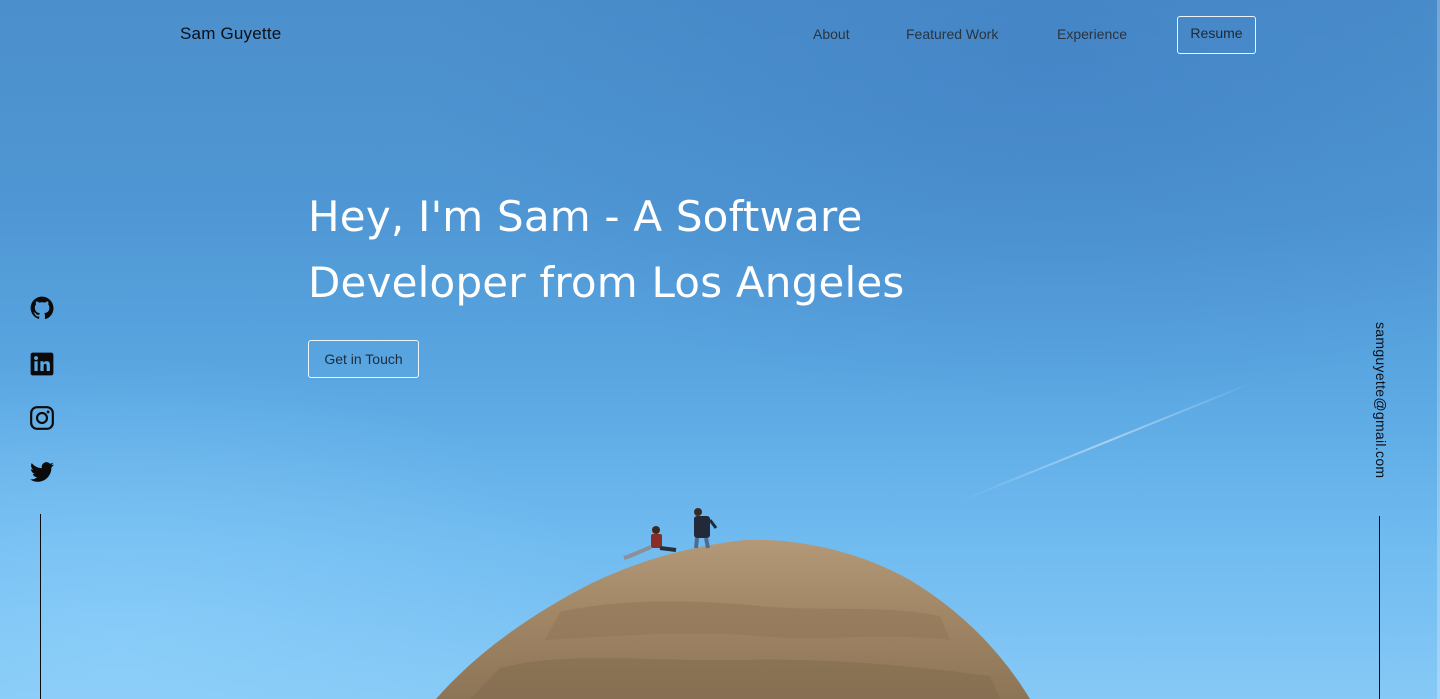 The width and height of the screenshot is (1440, 699). Describe the element at coordinates (831, 34) in the screenshot. I see `nav-about-link: About` at that location.